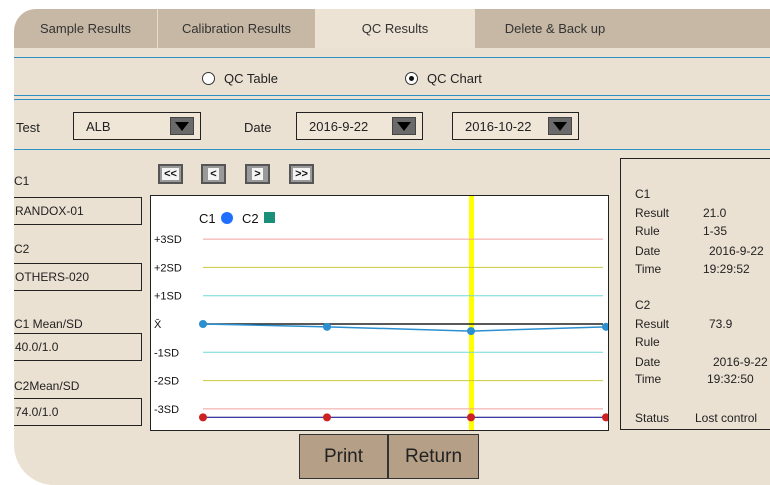  Describe the element at coordinates (411, 78) in the screenshot. I see `radio-selected-icon` at that location.